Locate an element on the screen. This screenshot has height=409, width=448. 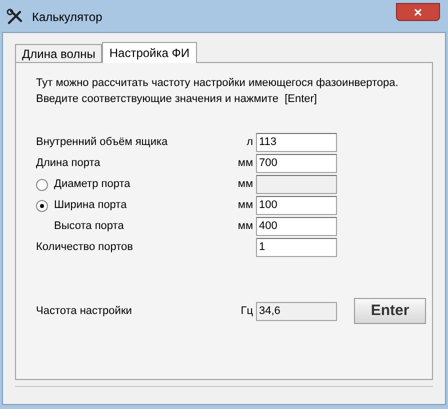
field-label: Ширина порта is located at coordinates (90, 206).